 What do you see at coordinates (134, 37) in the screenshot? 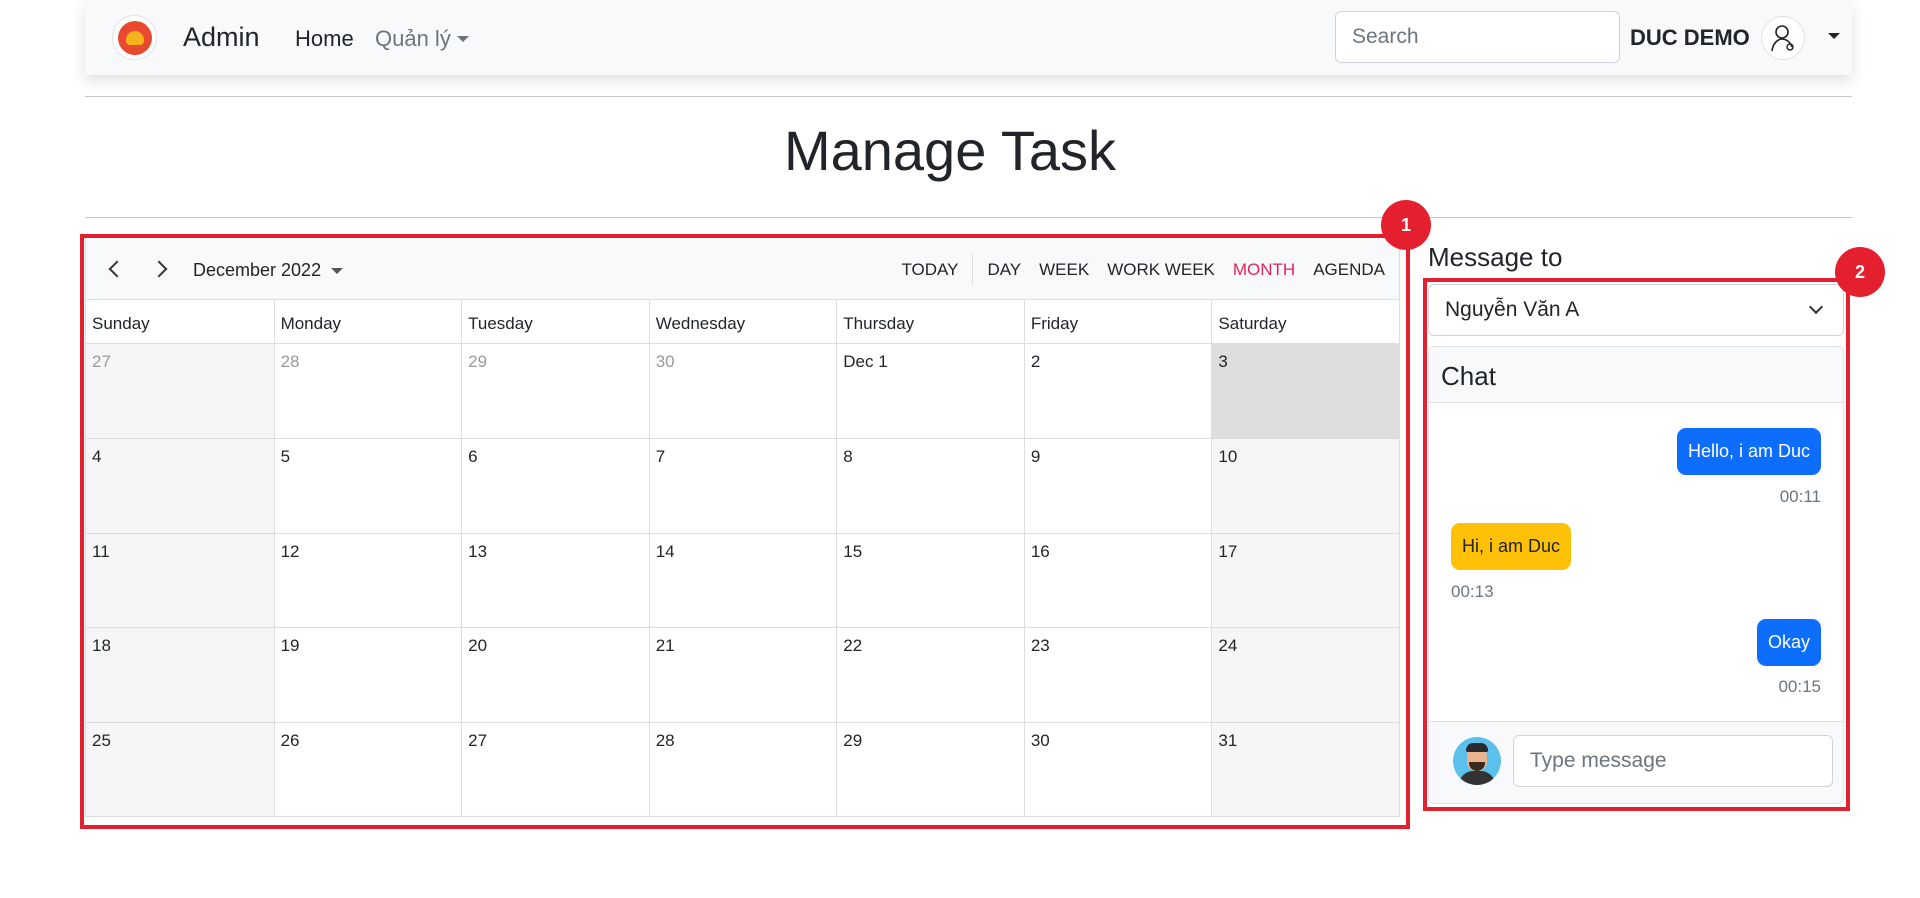
I see `app-logo-icon` at bounding box center [134, 37].